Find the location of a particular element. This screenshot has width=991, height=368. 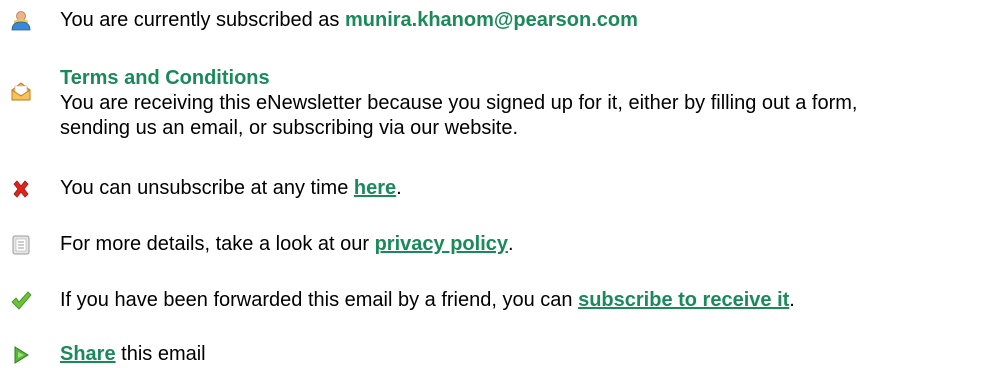

privacy-policy-link: privacy policy is located at coordinates (441, 244).